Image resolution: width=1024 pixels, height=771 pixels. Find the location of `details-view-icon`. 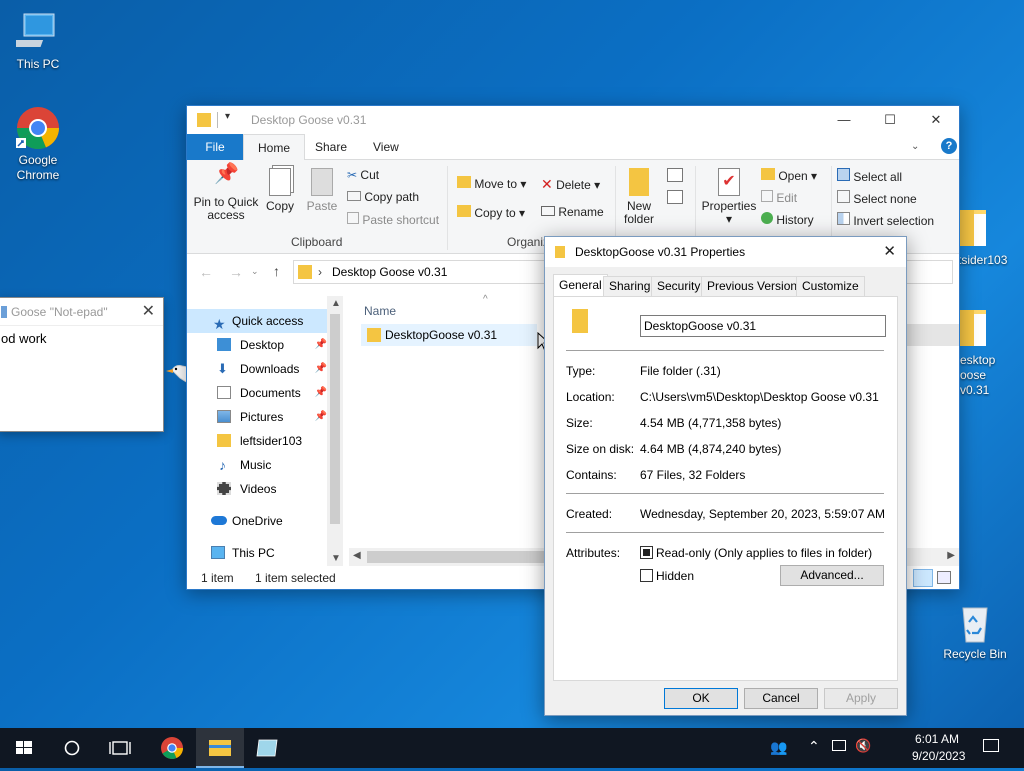

details-view-icon is located at coordinates (923, 578).